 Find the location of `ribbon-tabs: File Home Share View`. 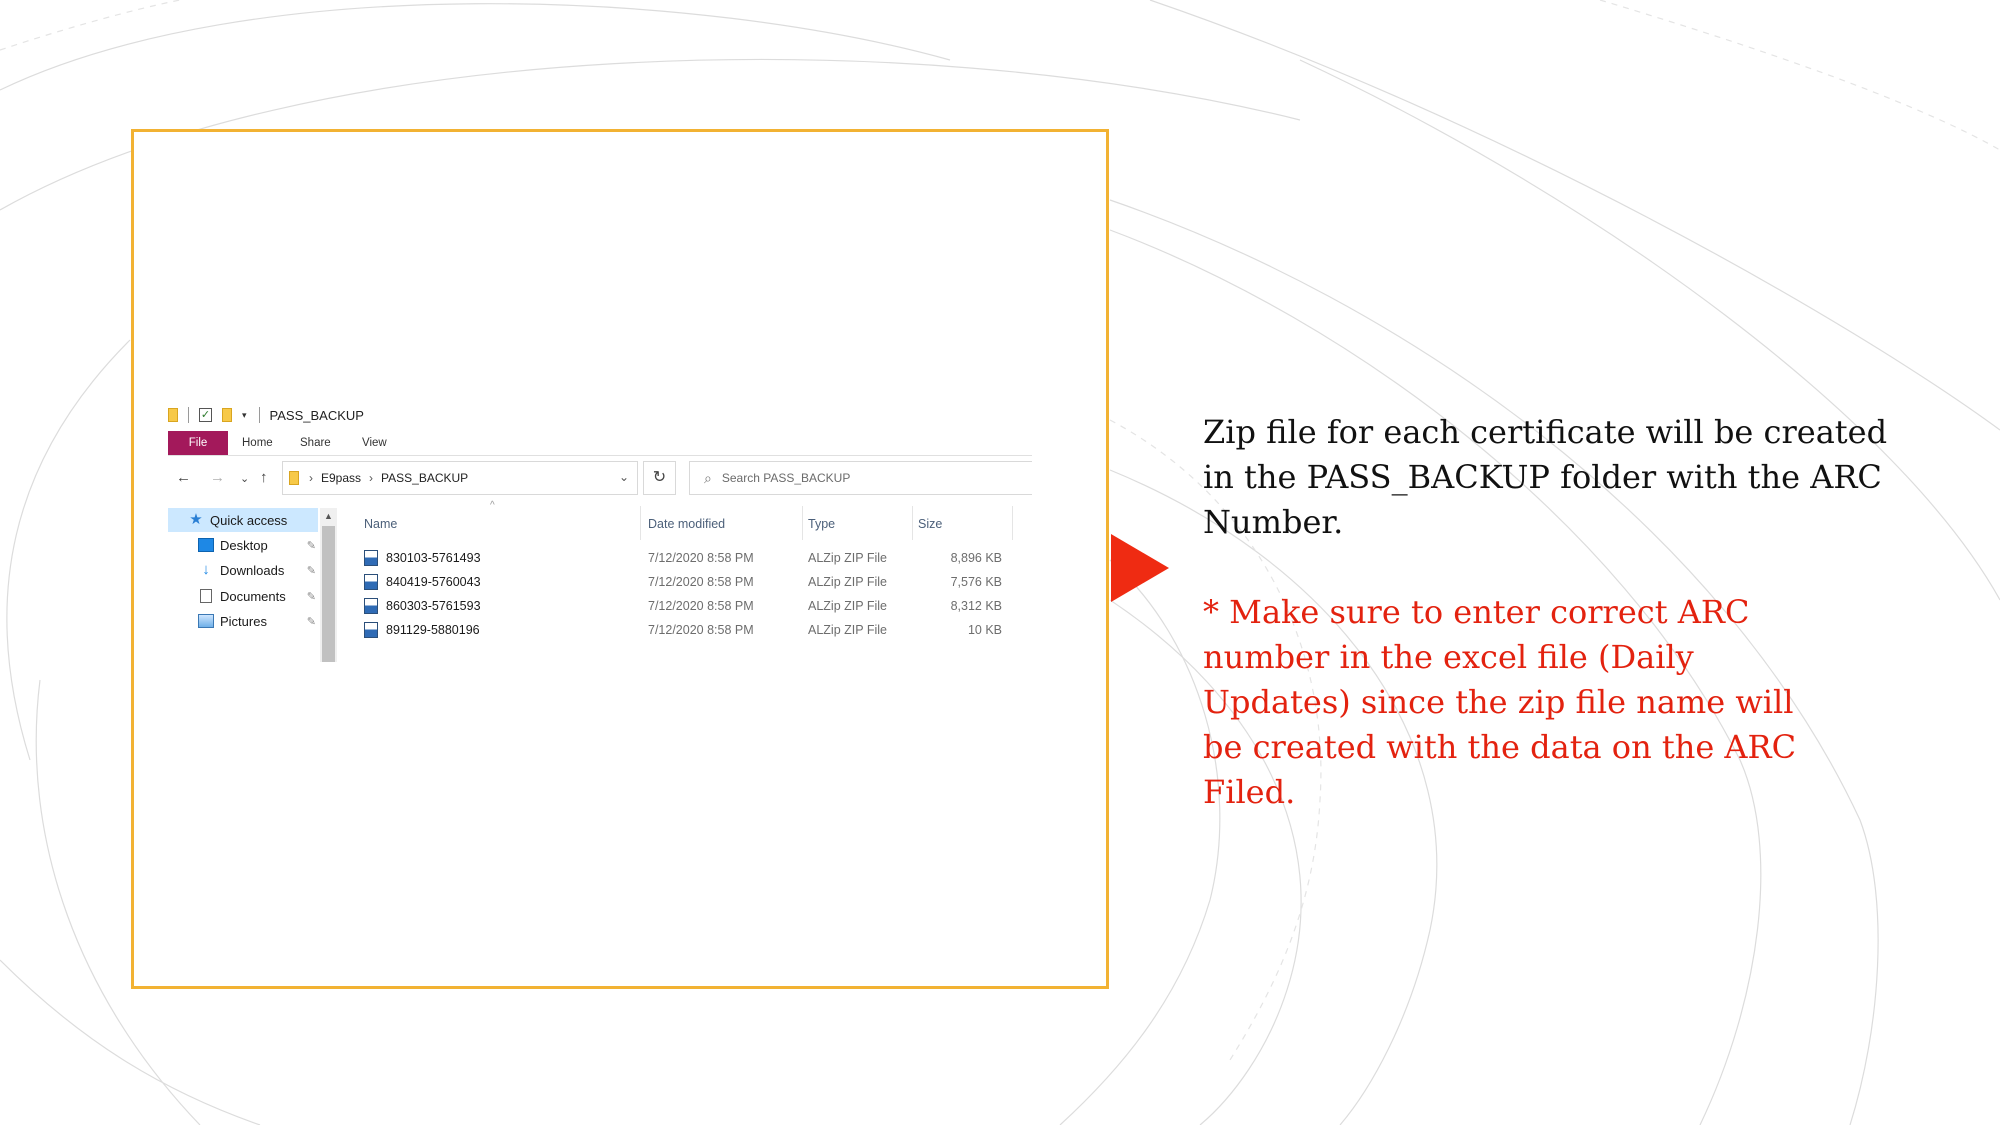

ribbon-tabs: File Home Share View is located at coordinates (600, 443).